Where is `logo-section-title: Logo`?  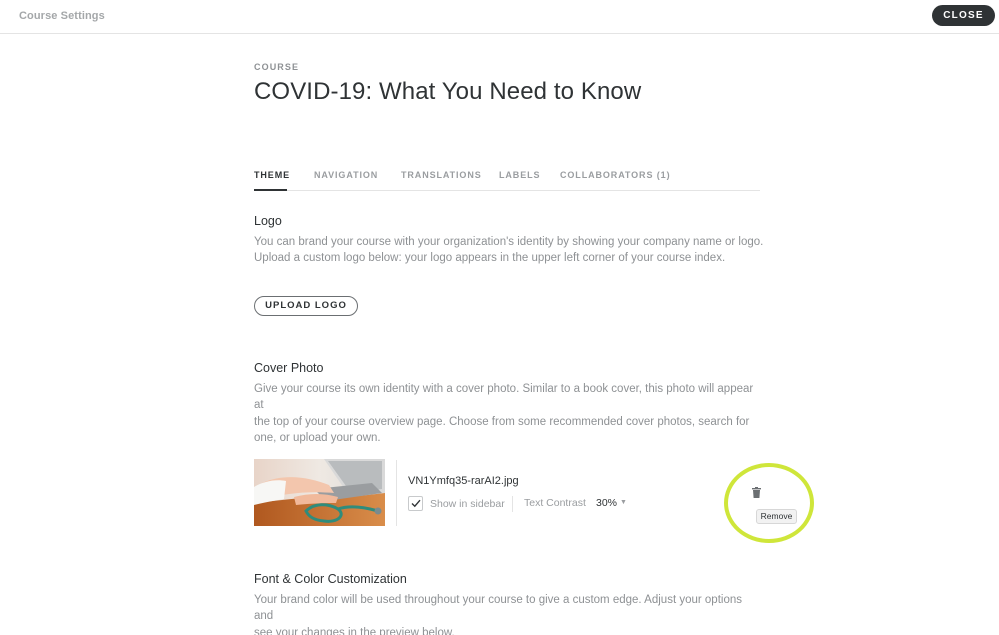
logo-section-title: Logo is located at coordinates (268, 221).